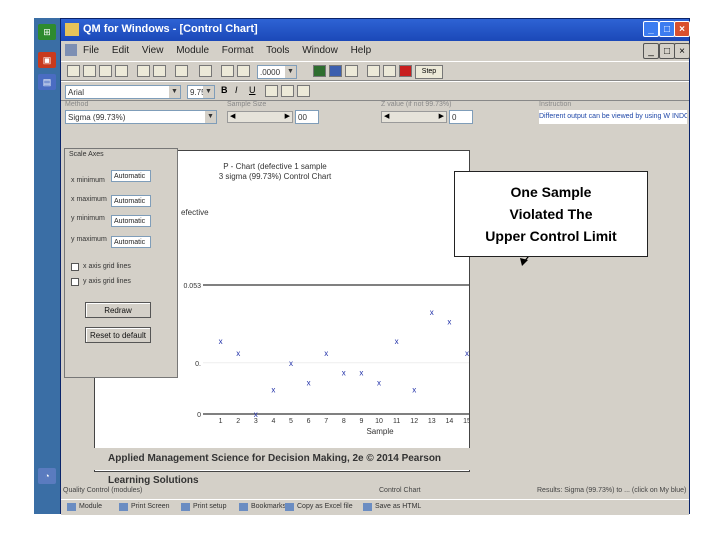 This screenshot has height=540, width=720. What do you see at coordinates (143, 71) in the screenshot?
I see `copy-icon` at bounding box center [143, 71].